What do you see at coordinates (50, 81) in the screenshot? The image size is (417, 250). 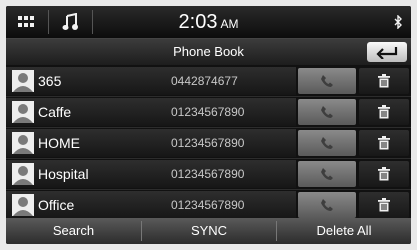 I see `contact-name: 365` at bounding box center [50, 81].